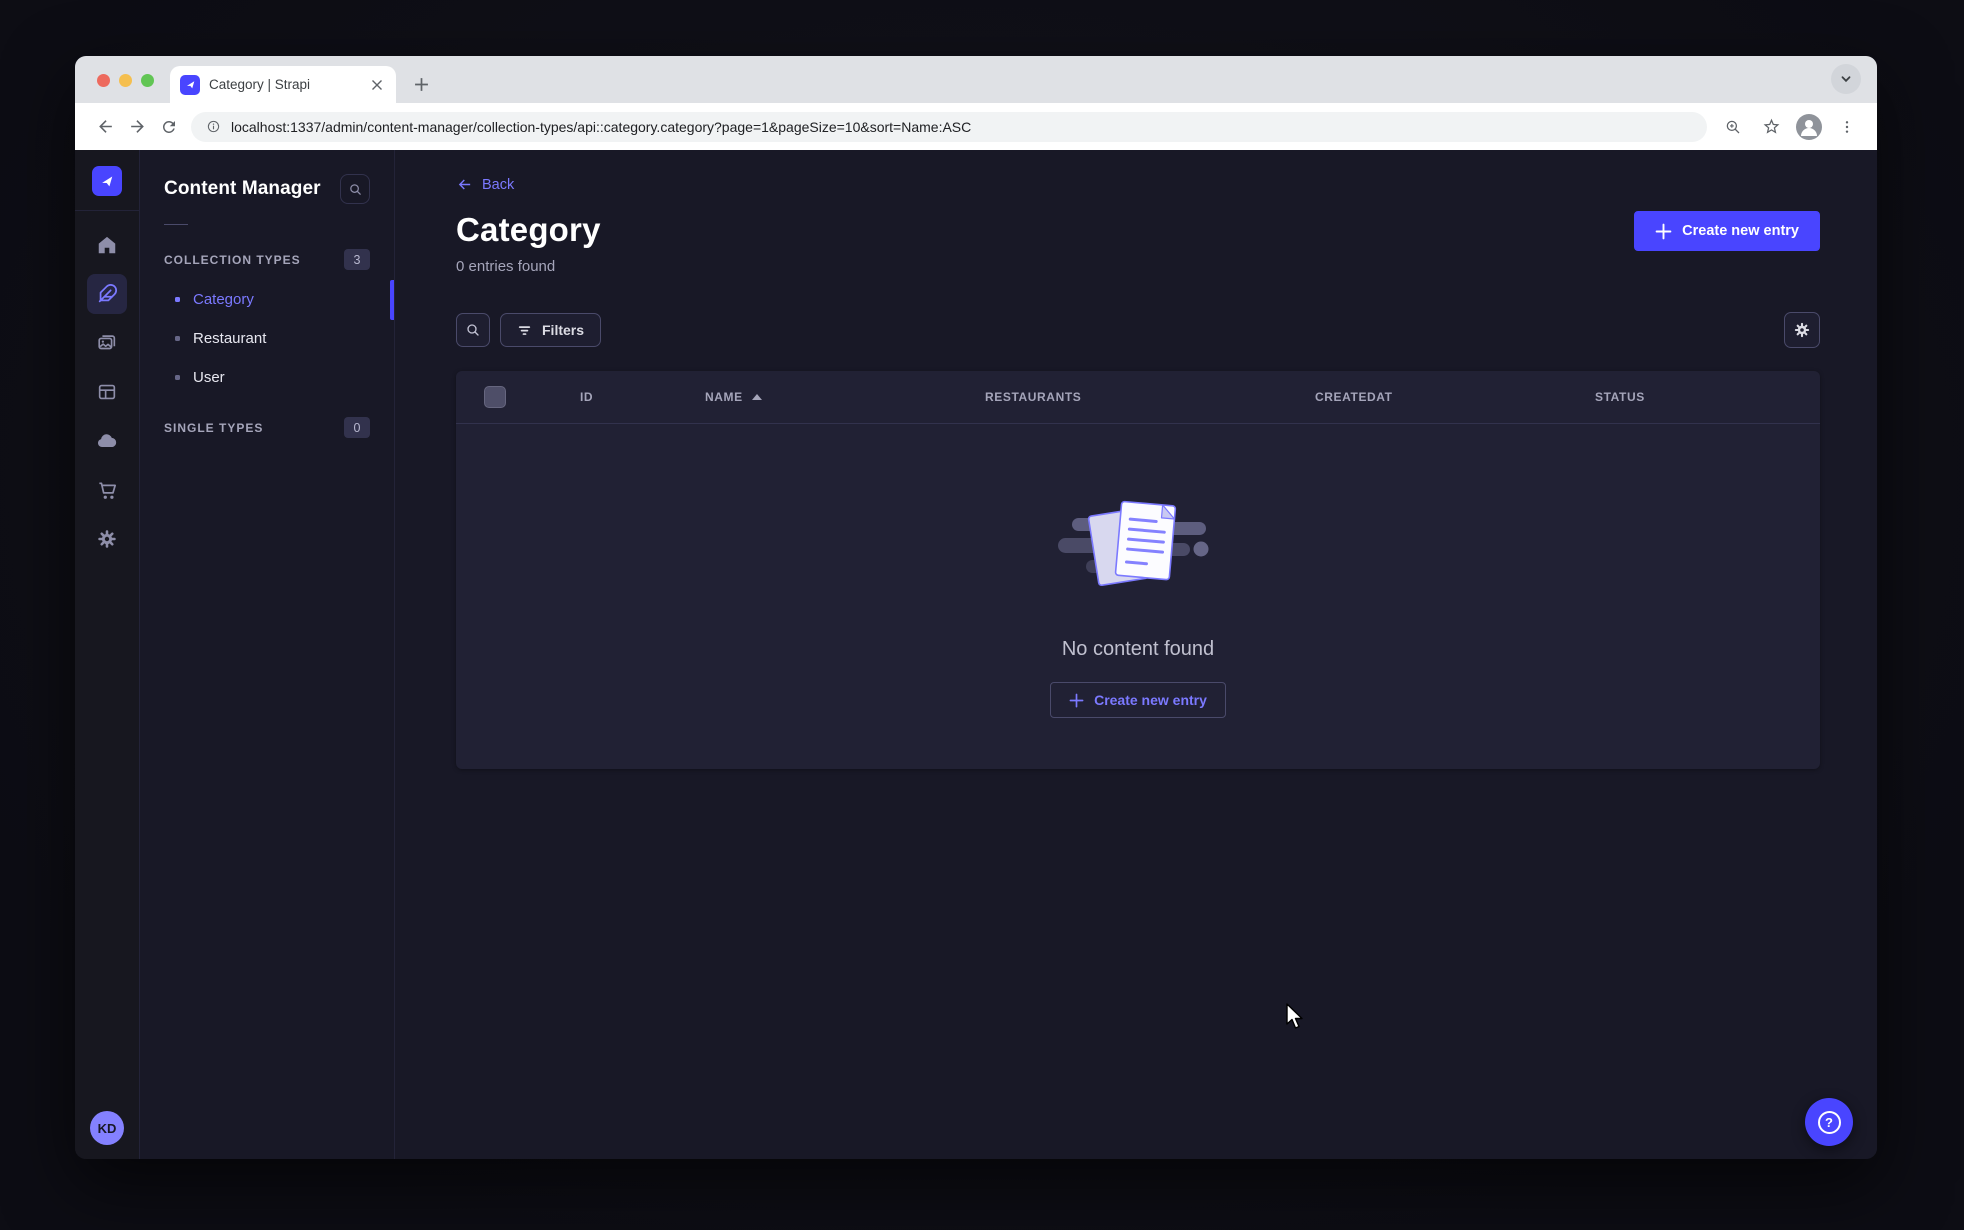 Image resolution: width=1964 pixels, height=1230 pixels. I want to click on back-link: Back, so click(485, 184).